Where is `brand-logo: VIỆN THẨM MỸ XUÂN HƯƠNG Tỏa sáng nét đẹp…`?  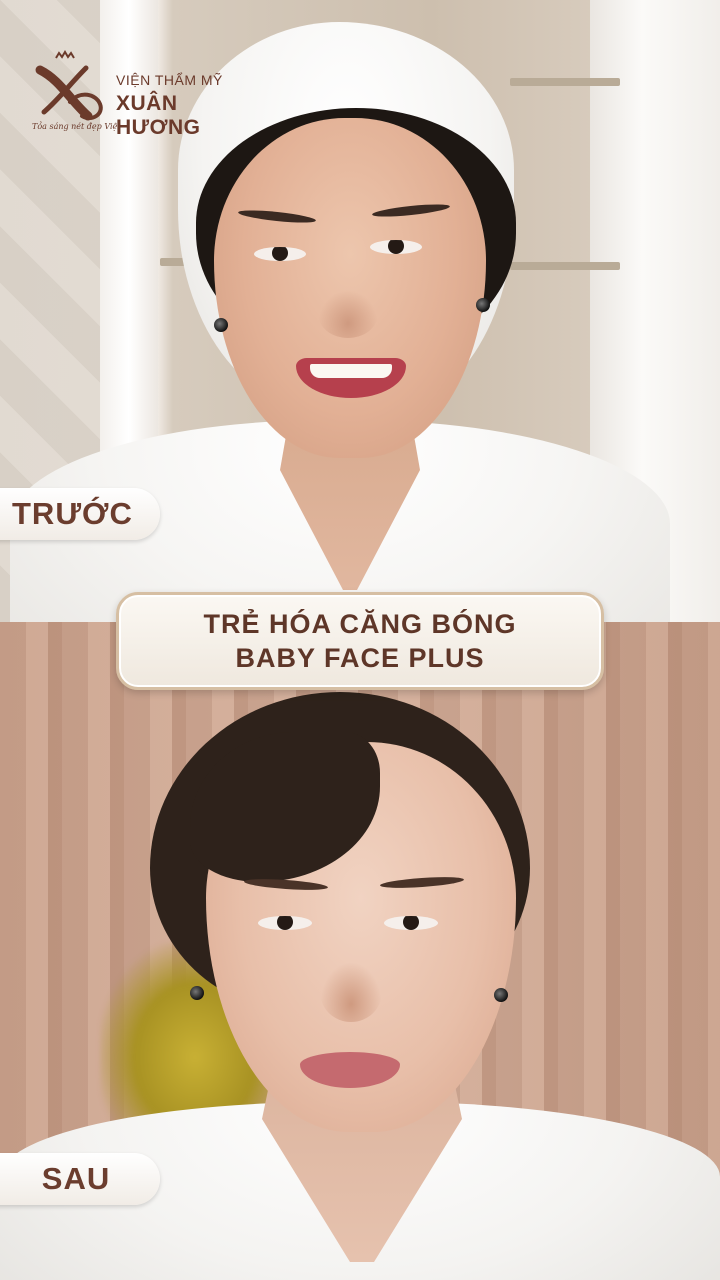 brand-logo: VIỆN THẨM MỸ XUÂN HƯƠNG Tỏa sáng nét đẹp… is located at coordinates (145, 95).